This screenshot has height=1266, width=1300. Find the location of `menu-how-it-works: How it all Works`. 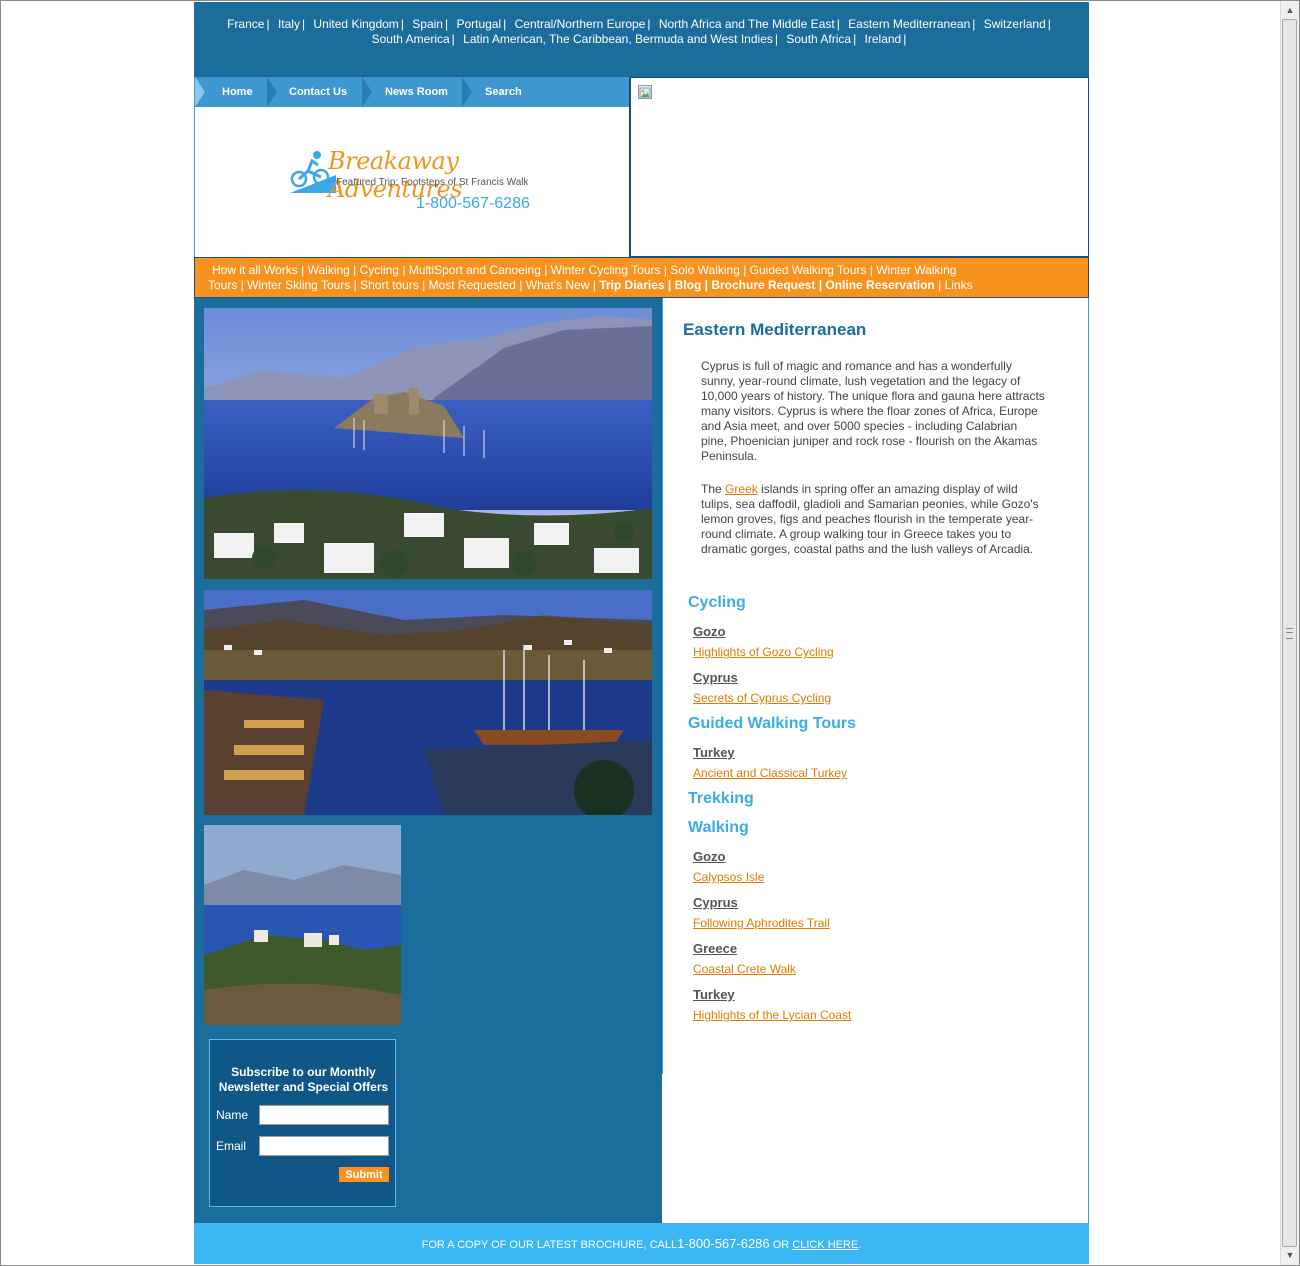

menu-how-it-works: How it all Works is located at coordinates (255, 270).